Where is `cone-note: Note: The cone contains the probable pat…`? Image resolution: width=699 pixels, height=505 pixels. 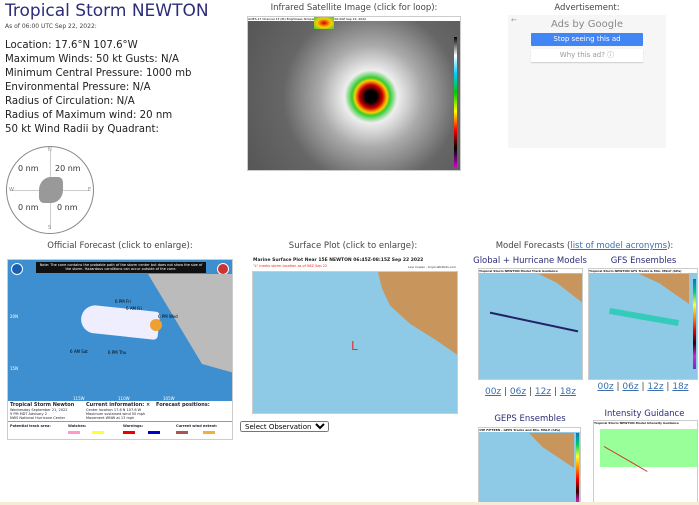
cone-note: Note: The cone contains the probable pat… is located at coordinates (121, 267).